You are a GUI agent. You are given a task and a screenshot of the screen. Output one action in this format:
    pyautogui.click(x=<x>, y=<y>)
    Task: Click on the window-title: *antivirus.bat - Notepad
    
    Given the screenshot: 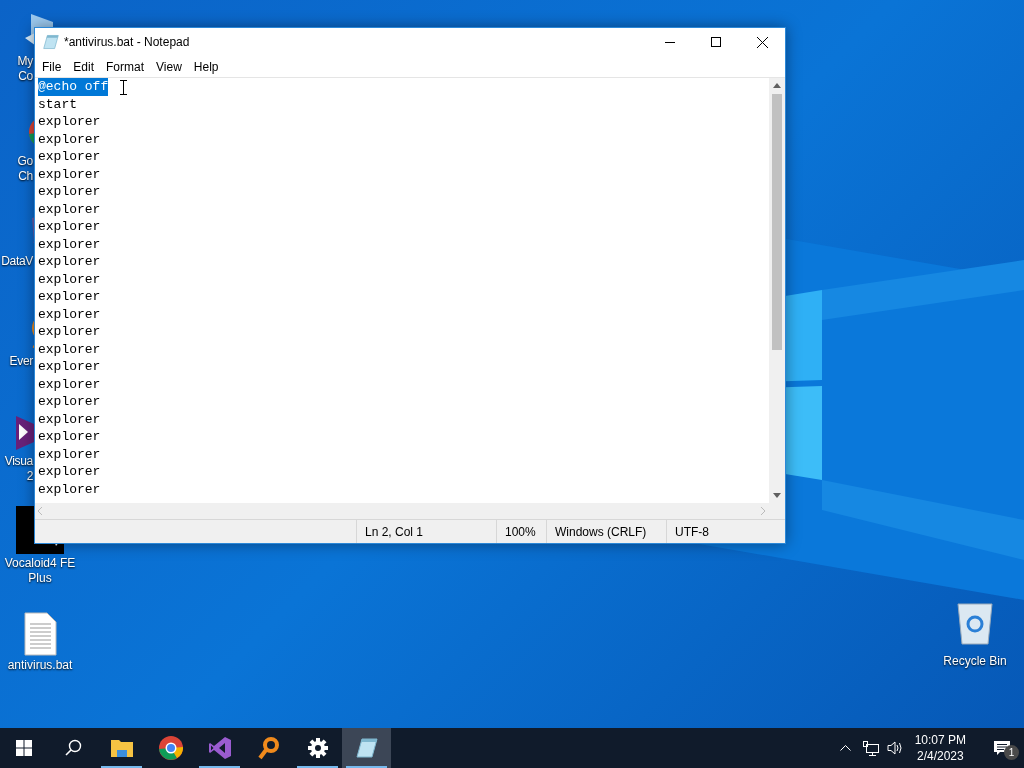 What is the action you would take?
    pyautogui.click(x=127, y=42)
    